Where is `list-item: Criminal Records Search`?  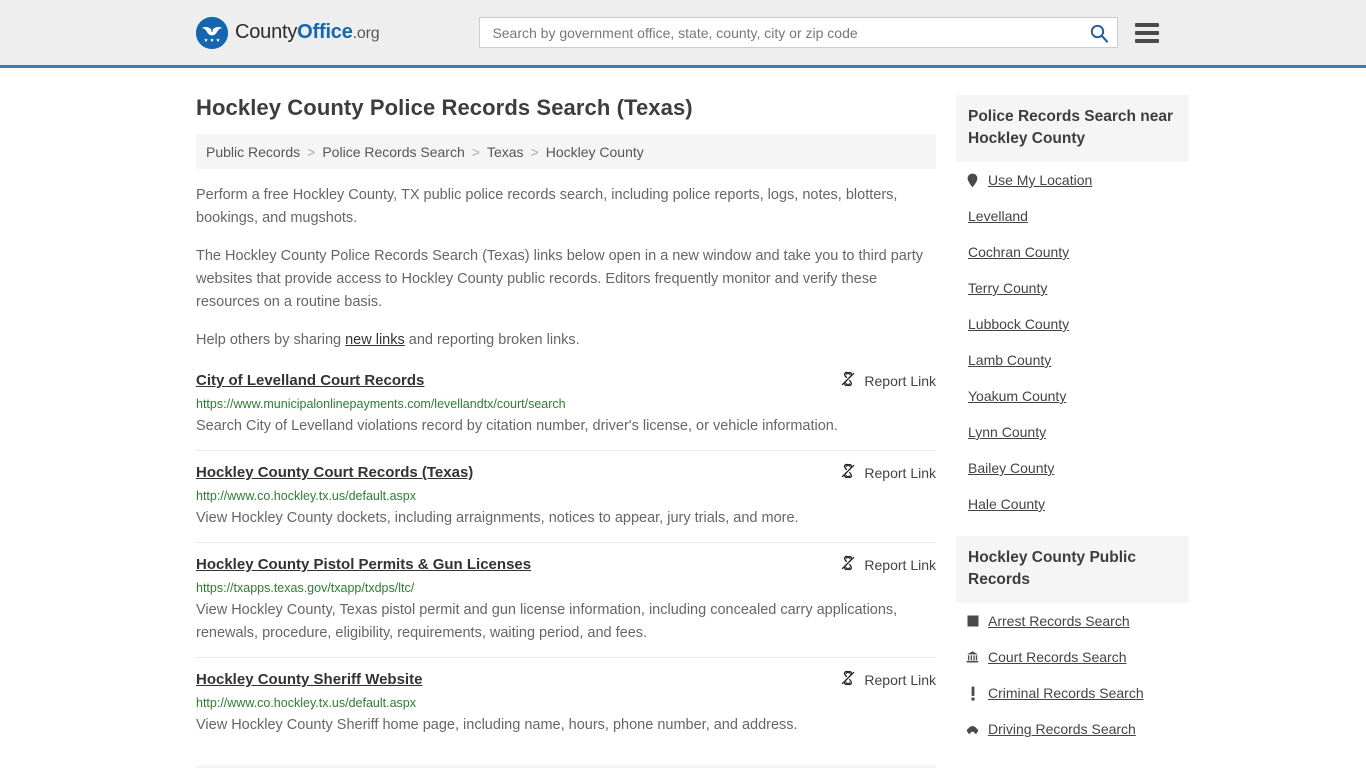 list-item: Criminal Records Search is located at coordinates (1072, 693).